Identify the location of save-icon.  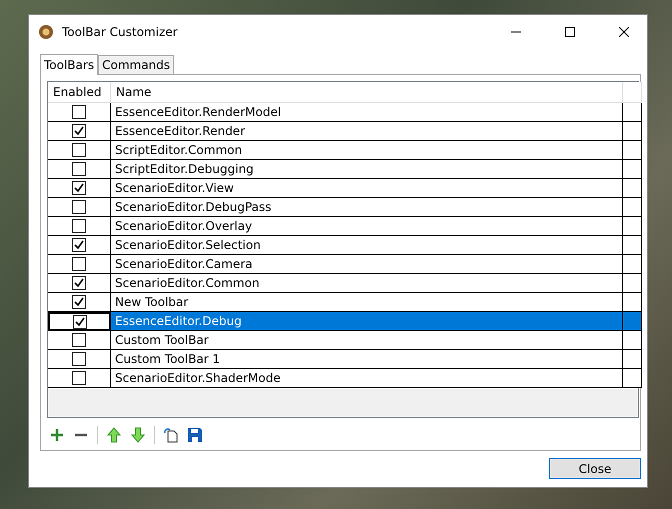
(195, 435).